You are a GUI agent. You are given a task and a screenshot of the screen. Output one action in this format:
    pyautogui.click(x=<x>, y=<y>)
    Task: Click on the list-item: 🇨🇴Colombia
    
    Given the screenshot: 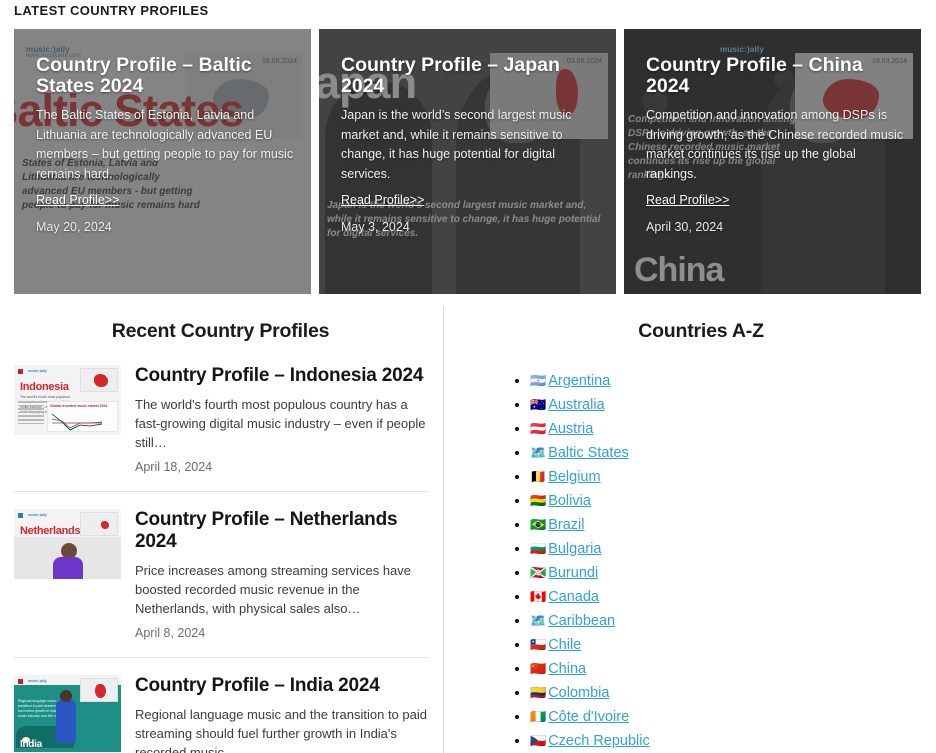 What is the action you would take?
    pyautogui.click(x=726, y=693)
    